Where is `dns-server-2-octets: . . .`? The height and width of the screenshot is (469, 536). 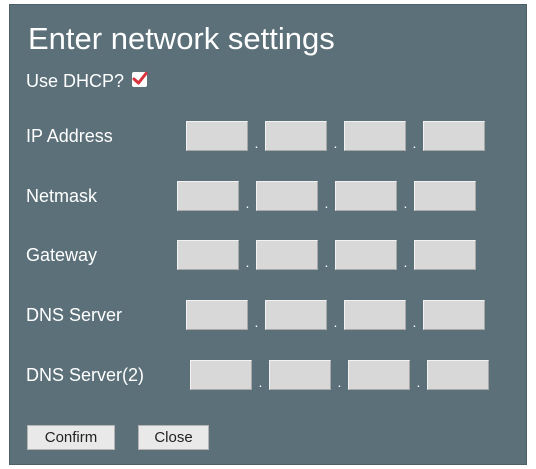 dns-server-2-octets: . . . is located at coordinates (339, 375).